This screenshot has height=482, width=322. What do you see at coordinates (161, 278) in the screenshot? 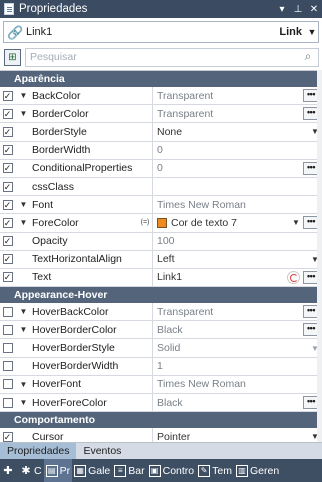
I see `row-text: ✓ Text Link1 •••` at bounding box center [161, 278].